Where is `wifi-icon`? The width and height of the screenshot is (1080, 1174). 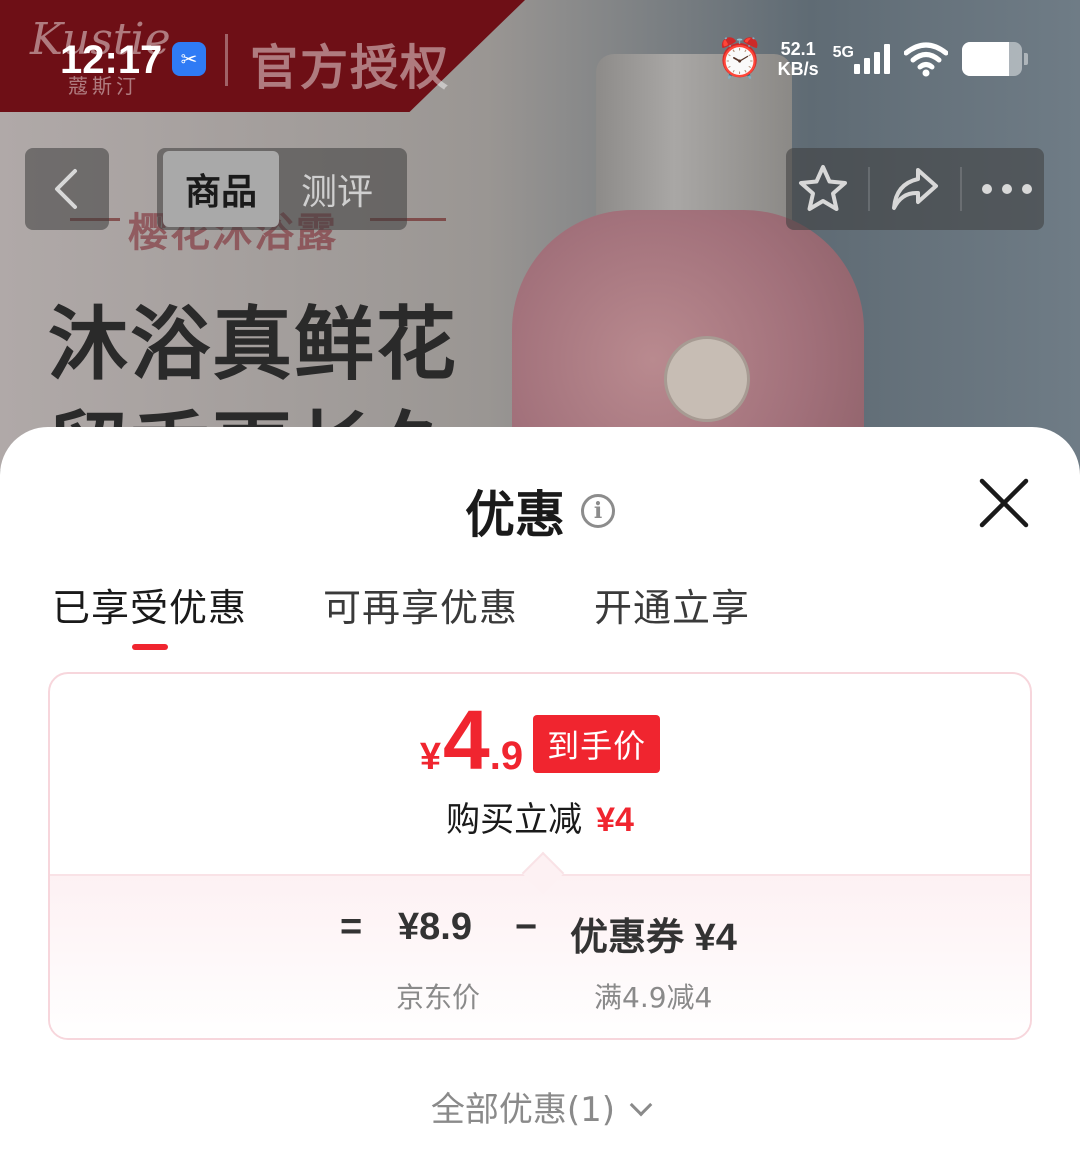 wifi-icon is located at coordinates (926, 59).